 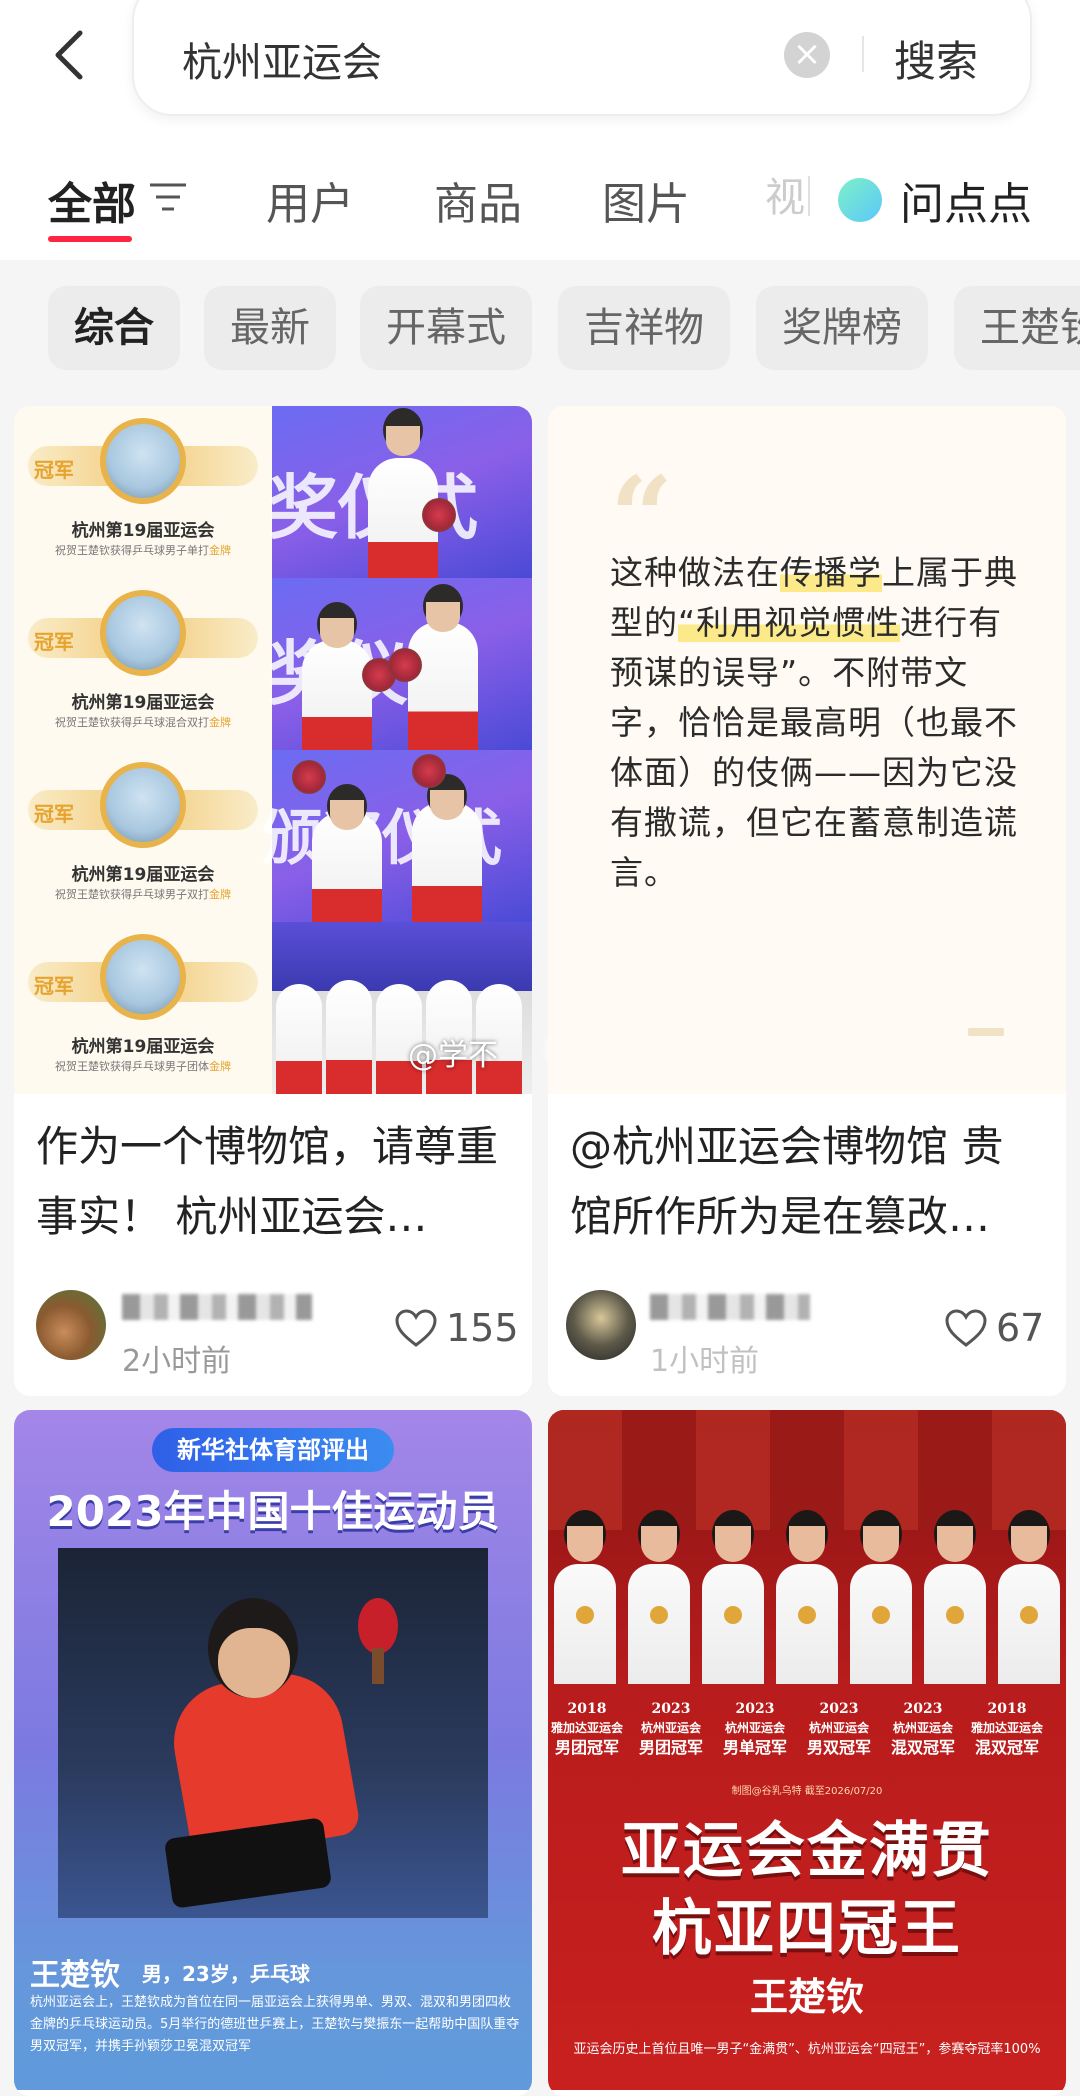 What do you see at coordinates (842, 328) in the screenshot?
I see `chip-medal-table: 奖牌榜` at bounding box center [842, 328].